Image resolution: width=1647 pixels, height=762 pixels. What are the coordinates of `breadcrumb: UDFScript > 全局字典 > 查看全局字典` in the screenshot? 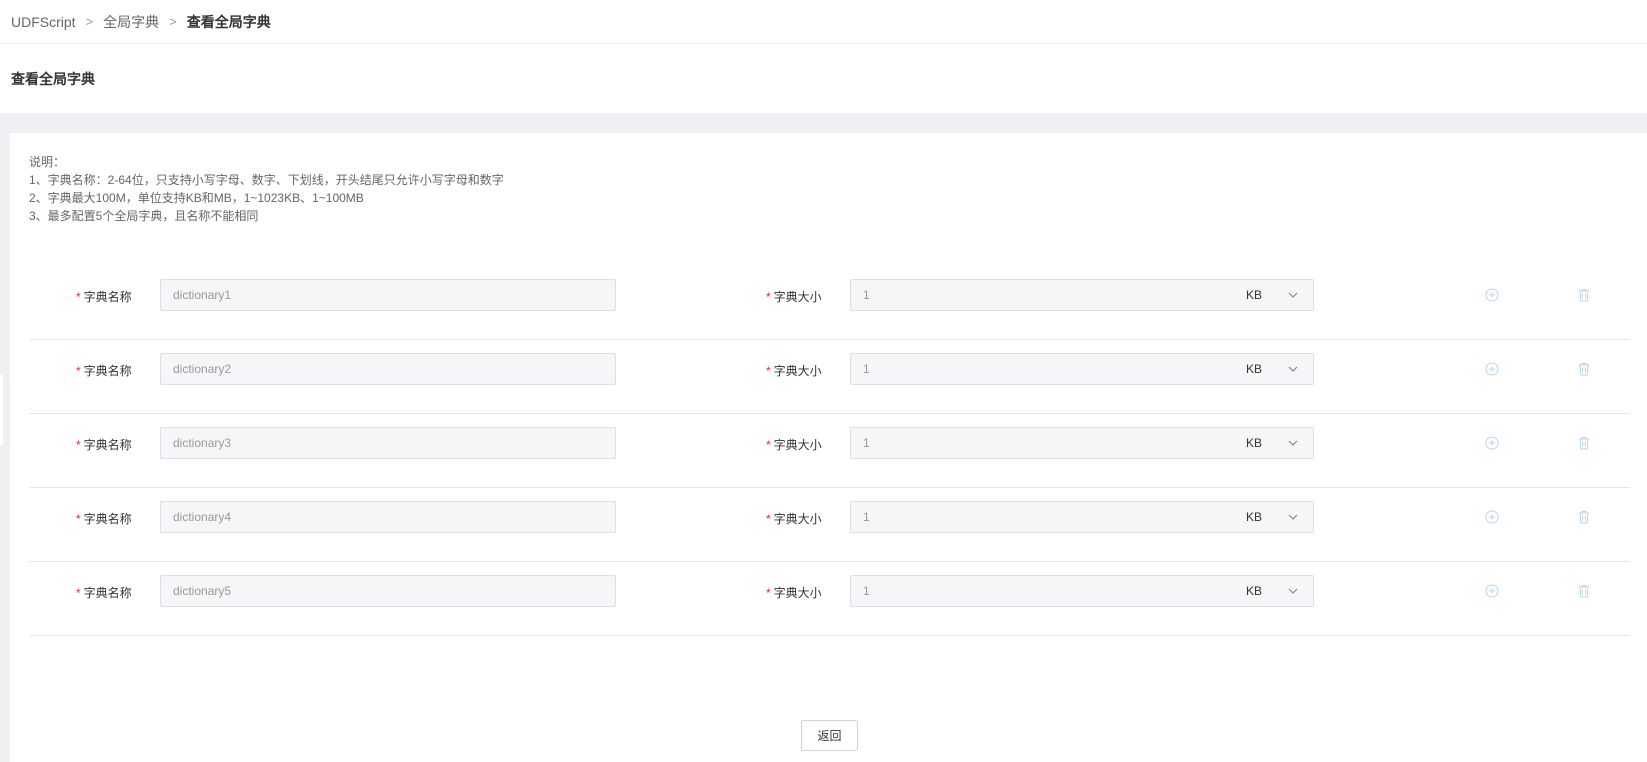 It's located at (823, 22).